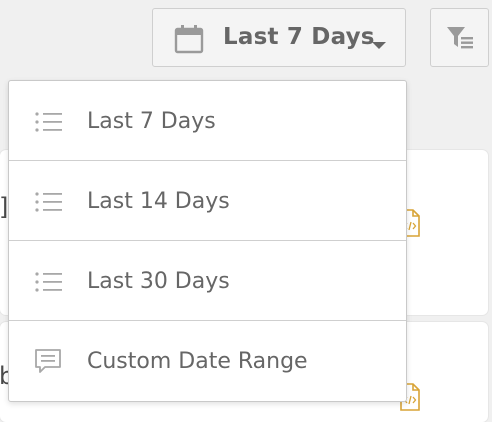  What do you see at coordinates (299, 37) in the screenshot?
I see `date-range-label: Last 7 Days` at bounding box center [299, 37].